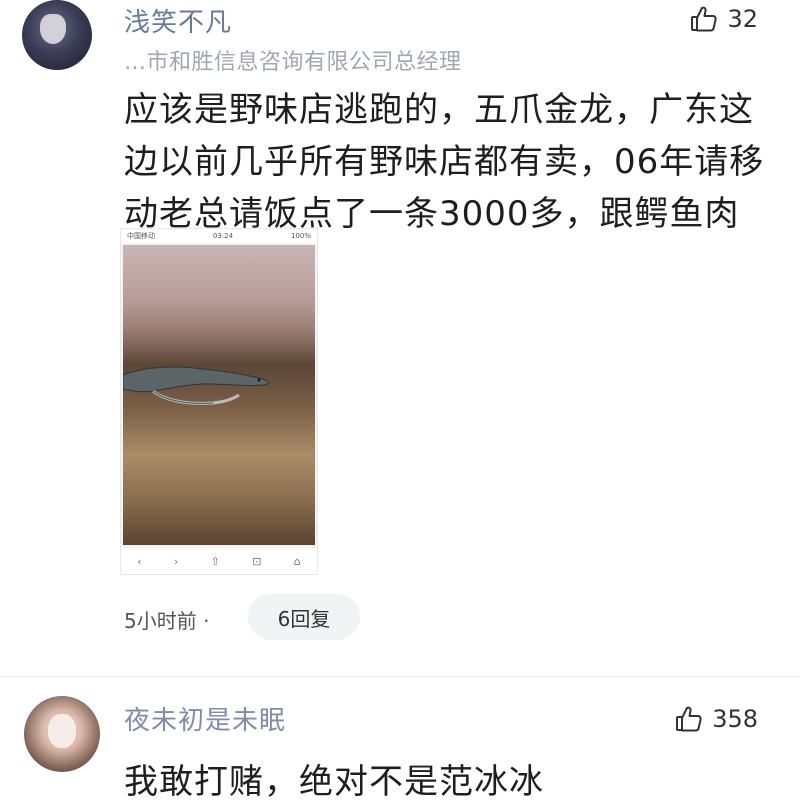 This screenshot has height=808, width=800. I want to click on phone-status-bar: 中国移动 03:24 100%, so click(219, 236).